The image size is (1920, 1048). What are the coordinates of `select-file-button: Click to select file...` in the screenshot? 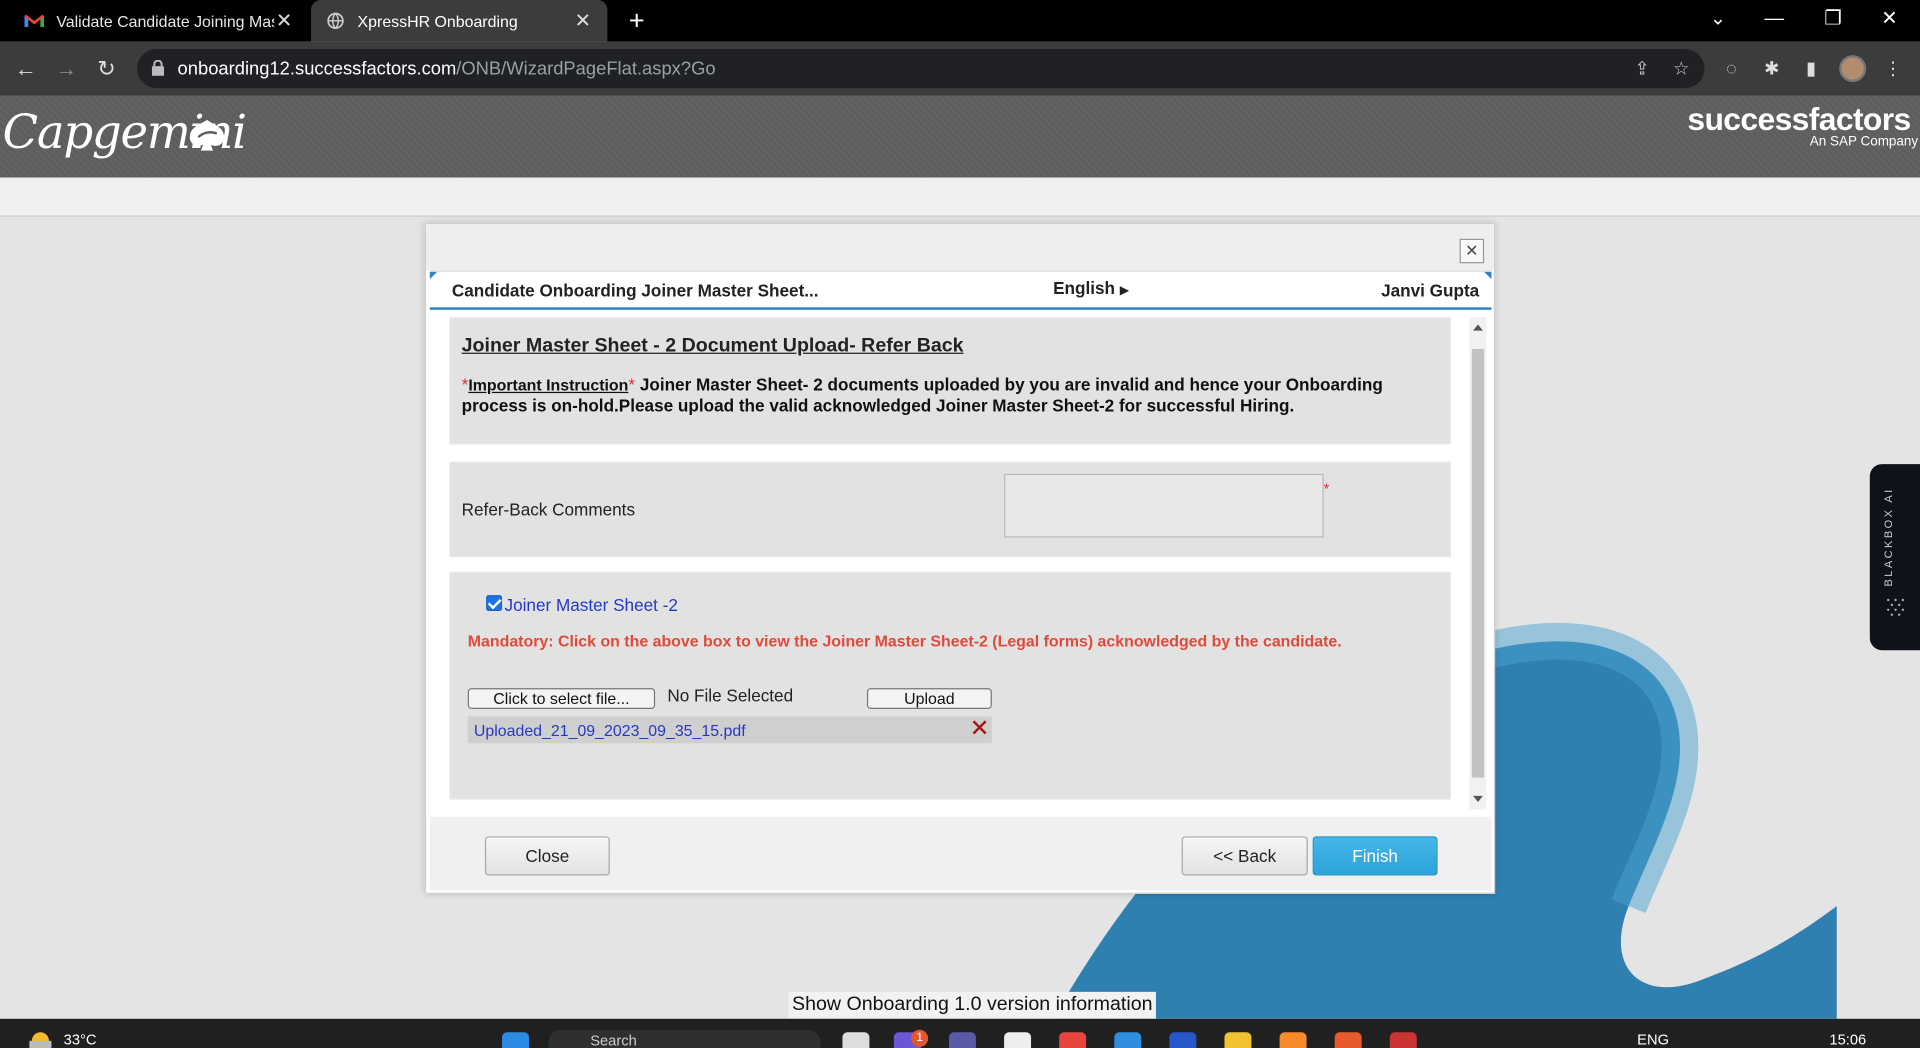 It's located at (561, 698).